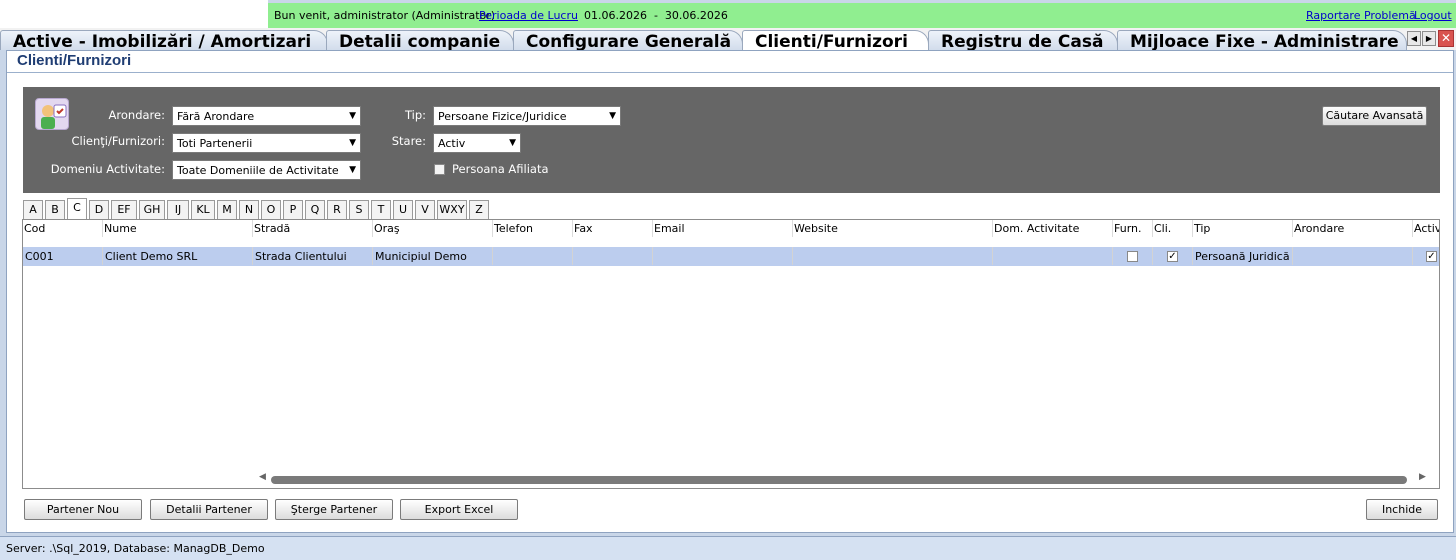  I want to click on col-cod: Cod, so click(63, 228).